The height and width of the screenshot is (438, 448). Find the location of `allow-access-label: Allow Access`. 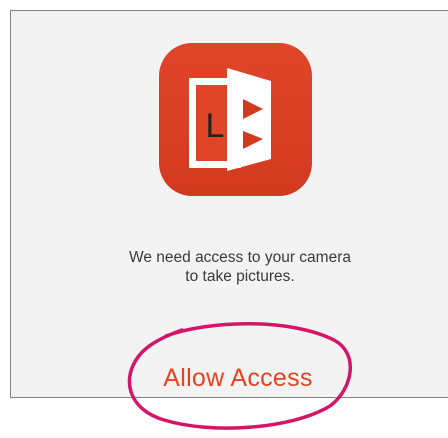

allow-access-label: Allow Access is located at coordinates (238, 378).